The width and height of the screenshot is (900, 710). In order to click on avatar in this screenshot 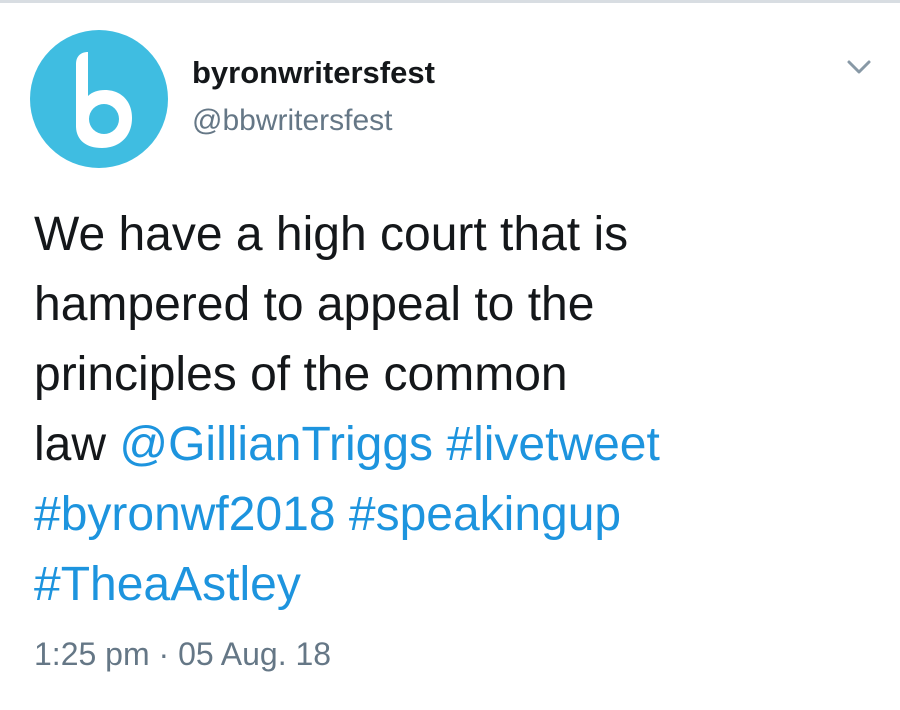, I will do `click(99, 99)`.